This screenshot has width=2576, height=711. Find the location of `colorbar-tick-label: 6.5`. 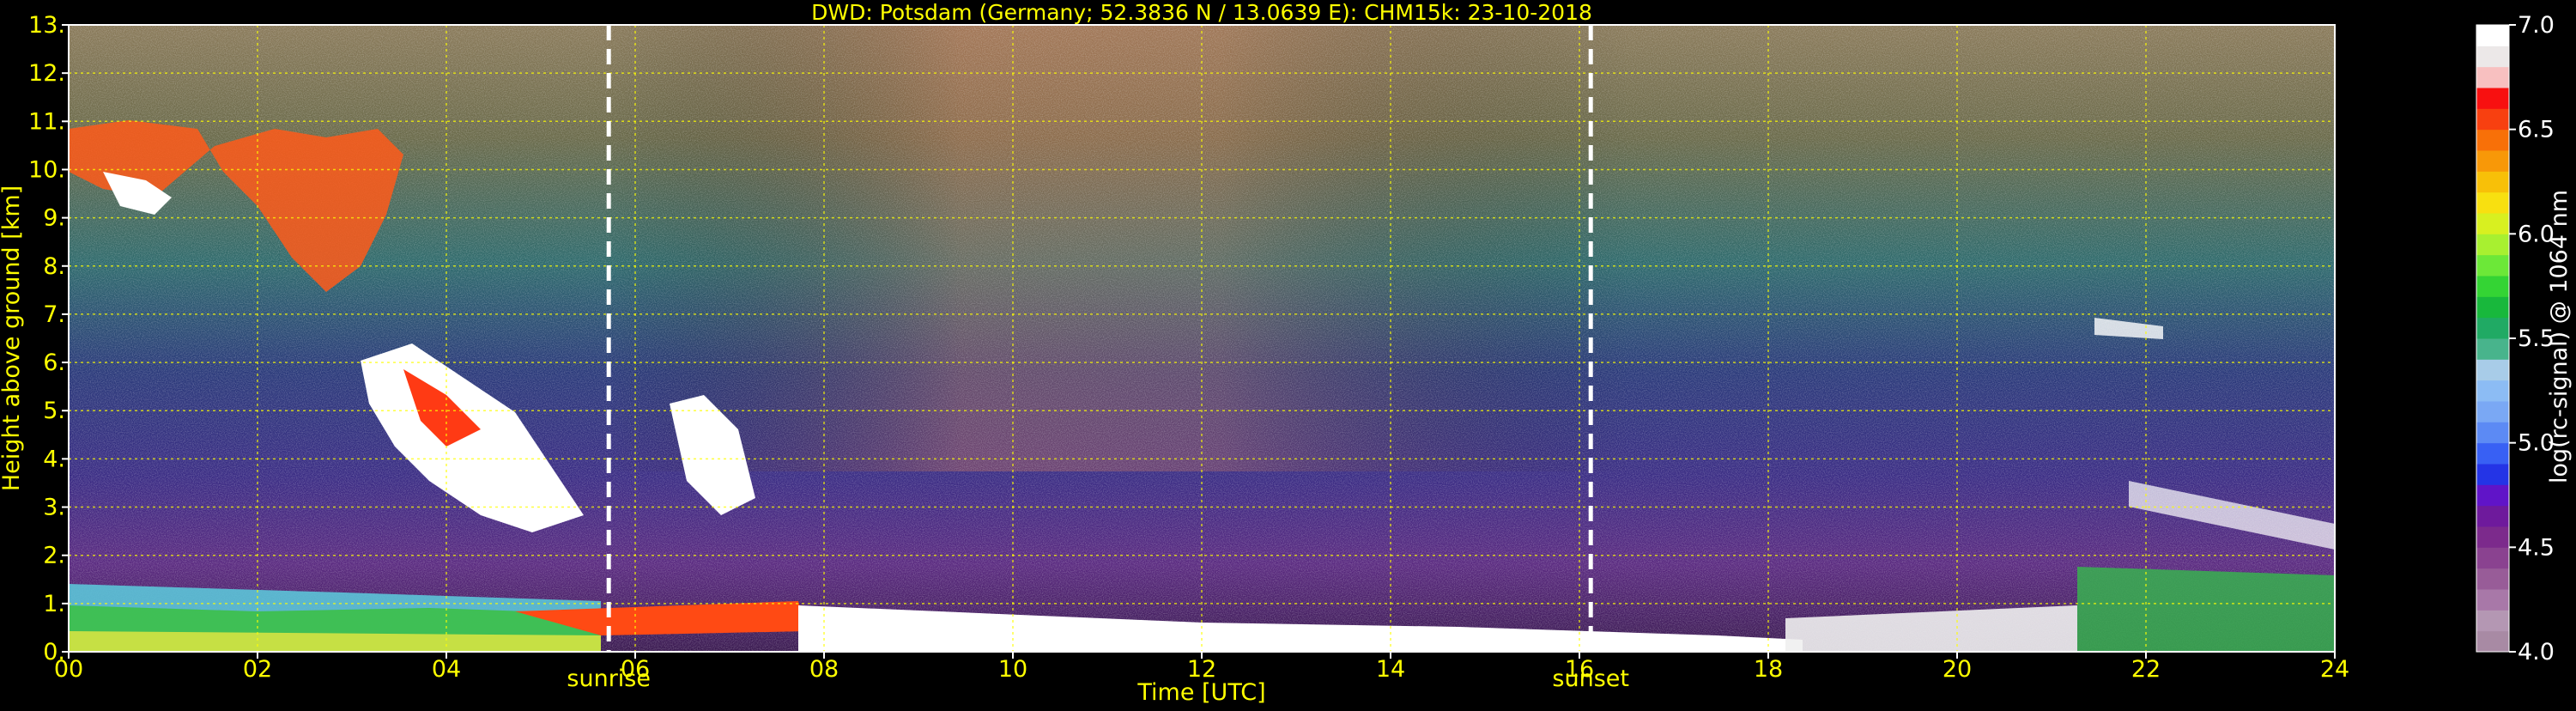

colorbar-tick-label: 6.5 is located at coordinates (2536, 130).